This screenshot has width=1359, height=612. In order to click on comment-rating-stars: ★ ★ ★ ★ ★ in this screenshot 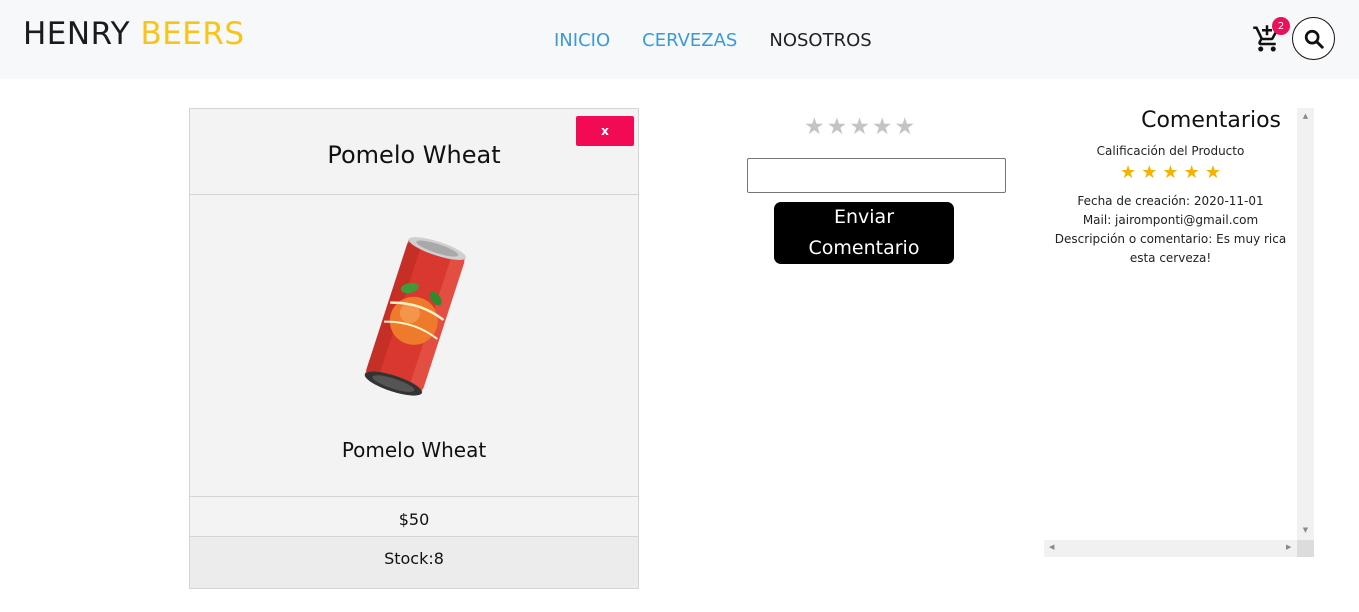, I will do `click(1170, 172)`.